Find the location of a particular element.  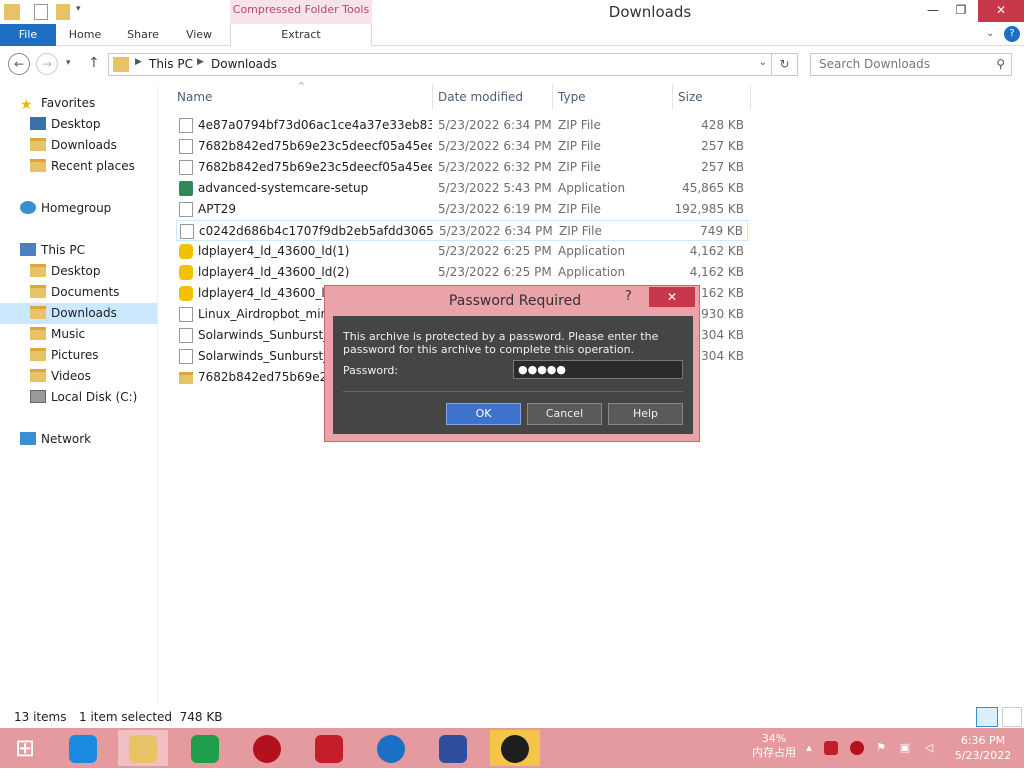

nav-pc-videos: Videos is located at coordinates (60, 376).